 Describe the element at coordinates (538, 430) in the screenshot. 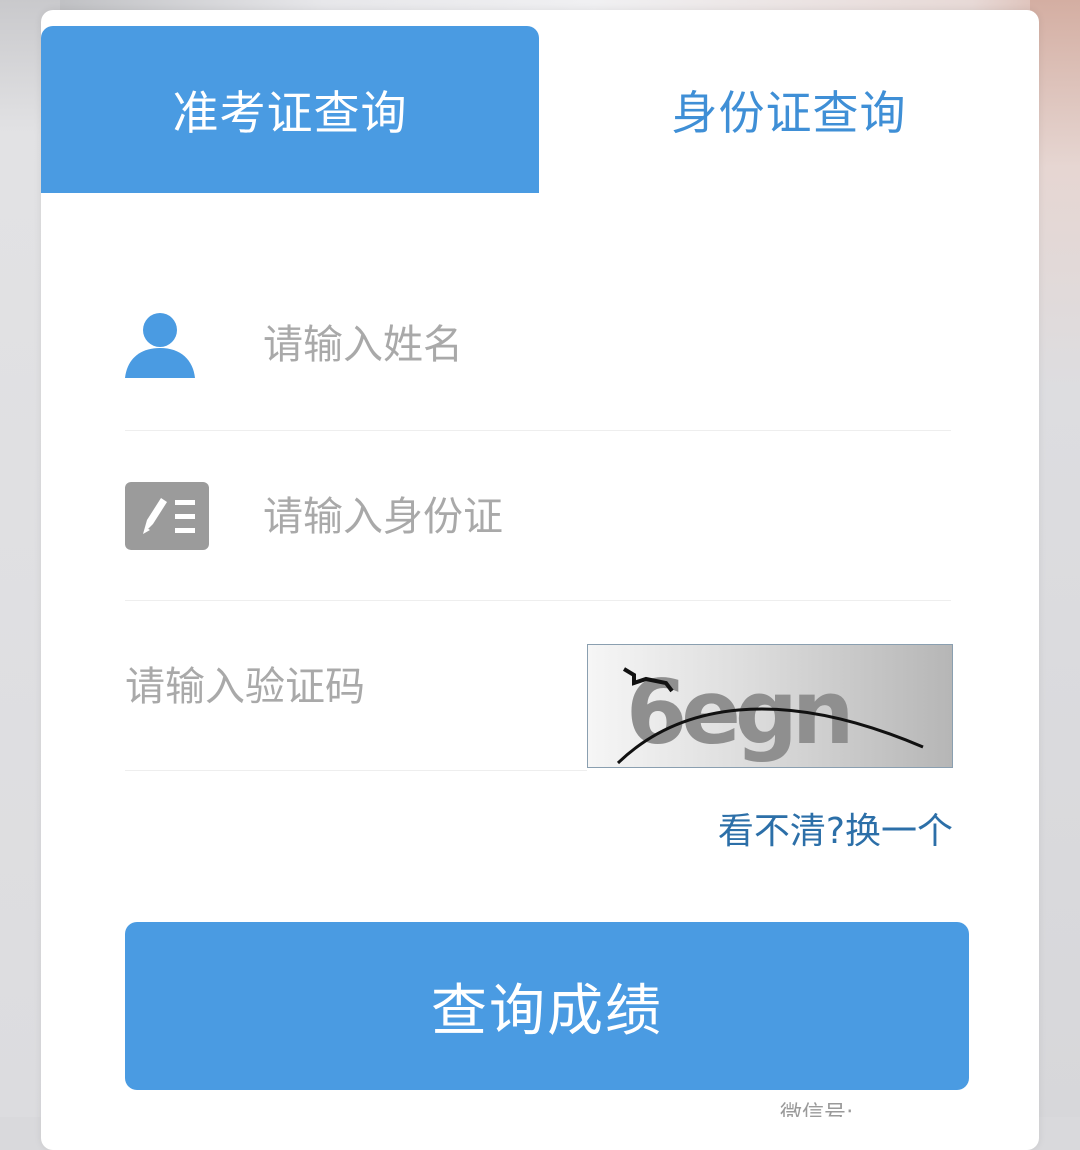

I see `divider-name` at that location.